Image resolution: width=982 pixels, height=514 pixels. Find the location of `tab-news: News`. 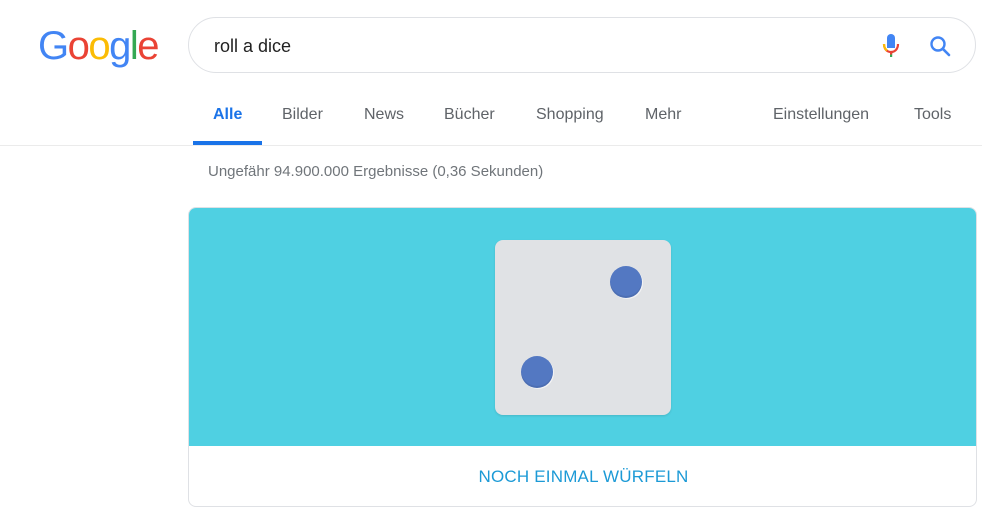

tab-news: News is located at coordinates (384, 115).